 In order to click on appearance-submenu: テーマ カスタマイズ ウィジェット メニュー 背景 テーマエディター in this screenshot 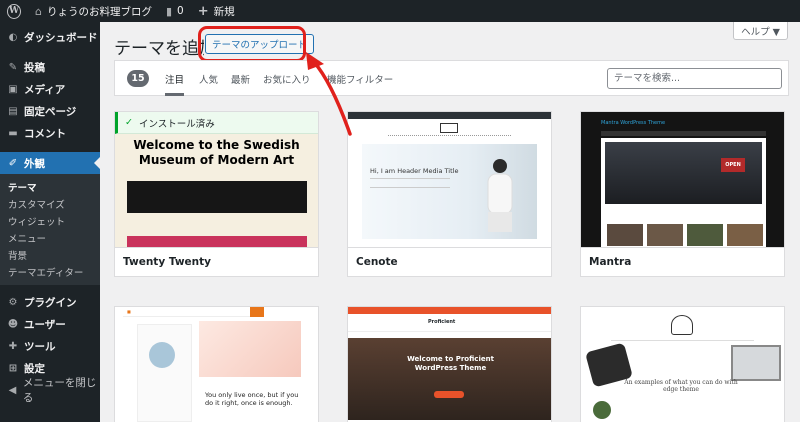, I will do `click(50, 229)`.